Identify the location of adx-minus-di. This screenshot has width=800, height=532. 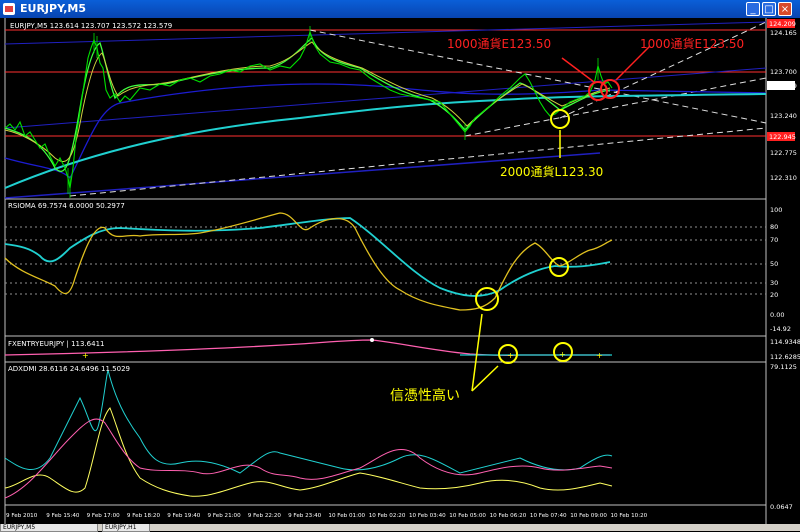
(308, 452).